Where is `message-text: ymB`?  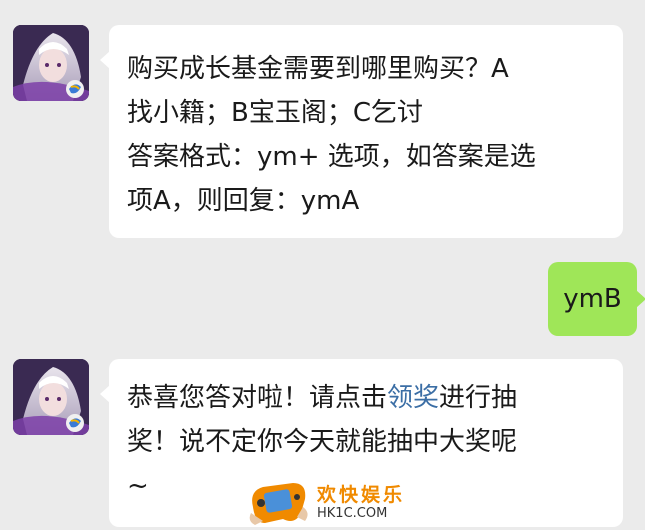
message-text: ymB is located at coordinates (592, 299).